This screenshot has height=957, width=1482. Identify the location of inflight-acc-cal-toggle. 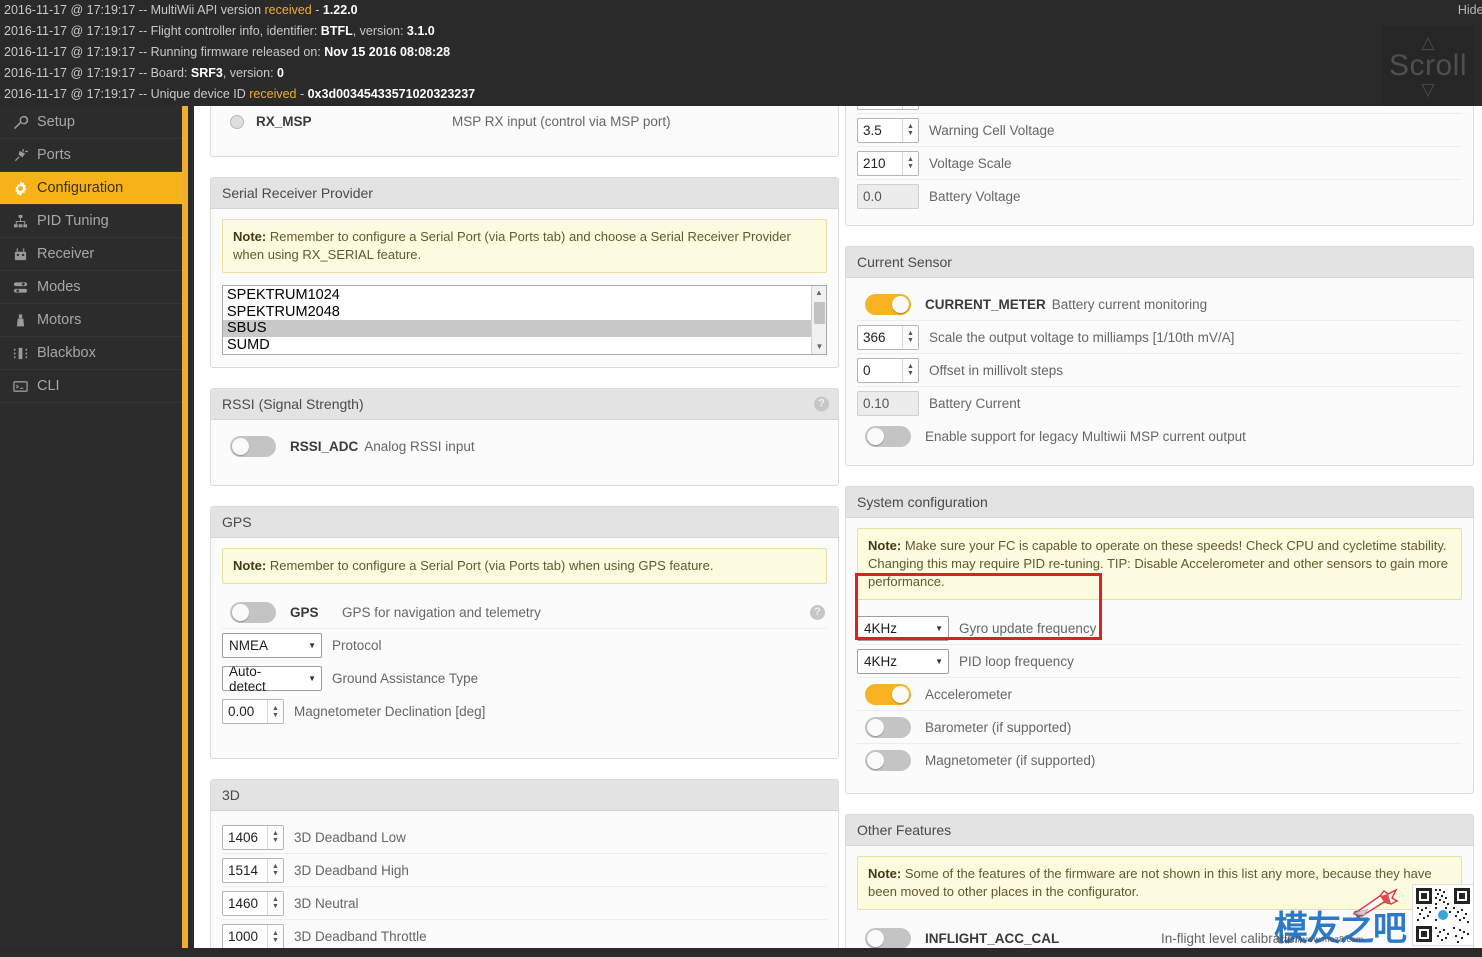
(888, 938).